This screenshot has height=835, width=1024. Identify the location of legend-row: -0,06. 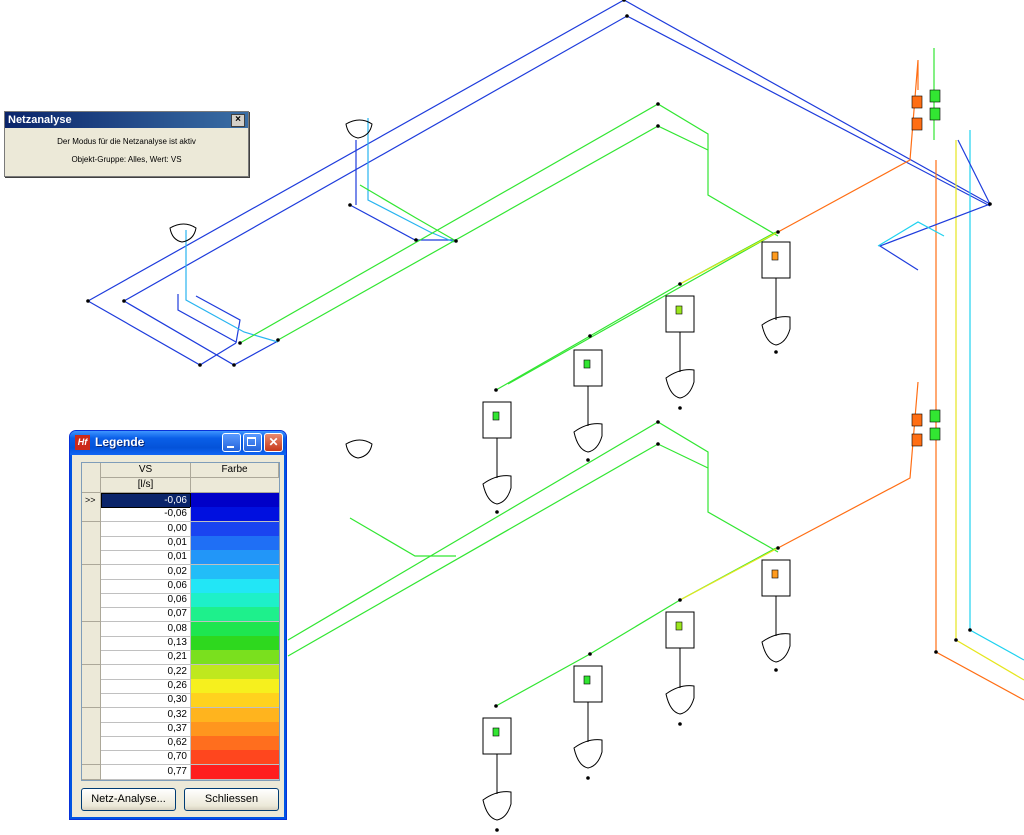
(180, 515).